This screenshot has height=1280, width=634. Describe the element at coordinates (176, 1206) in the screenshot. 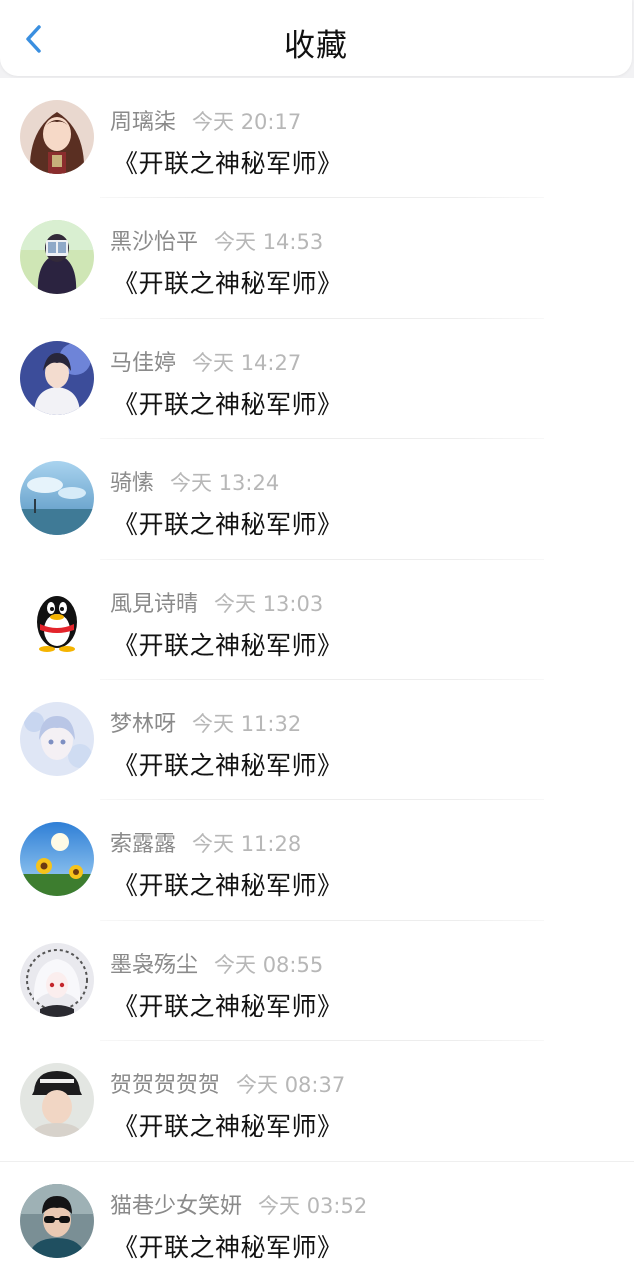

I see `user-name-text: 猫巷少女笑妍` at that location.